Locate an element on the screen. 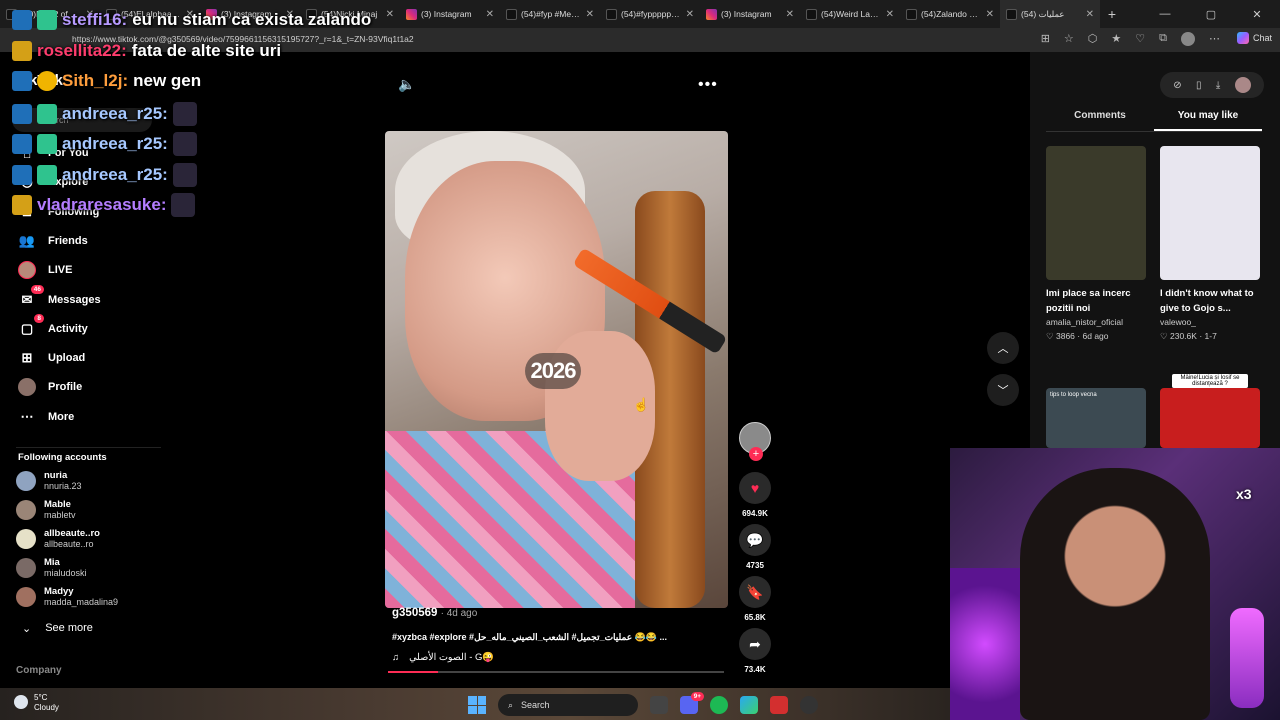 The image size is (1280, 720). card-user: valewoo_ is located at coordinates (1210, 322).